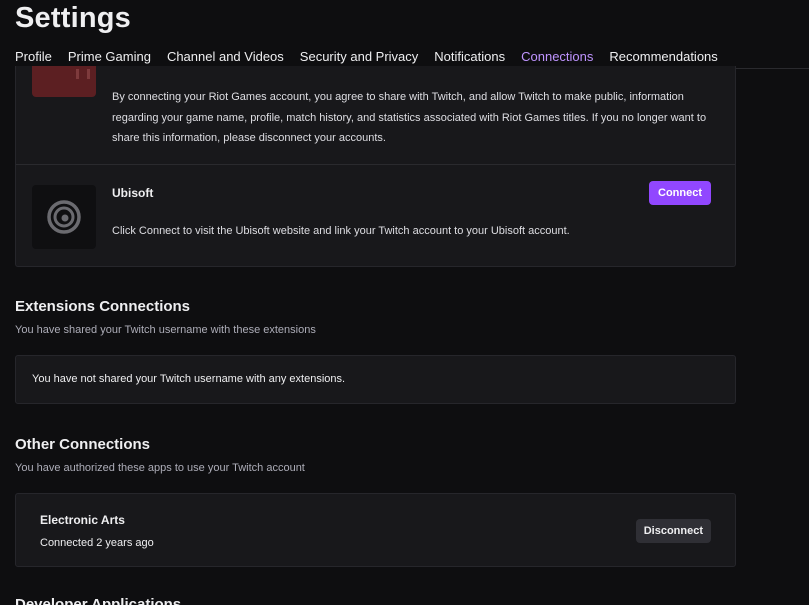  I want to click on ubisoft-connect-button: Connect, so click(680, 193).